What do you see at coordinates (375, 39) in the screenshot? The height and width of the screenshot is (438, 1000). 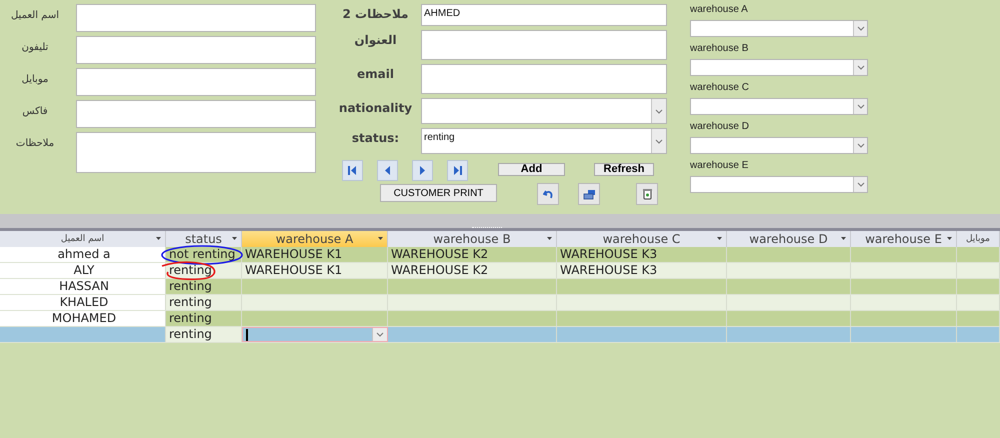 I see `field-label: العنوان` at bounding box center [375, 39].